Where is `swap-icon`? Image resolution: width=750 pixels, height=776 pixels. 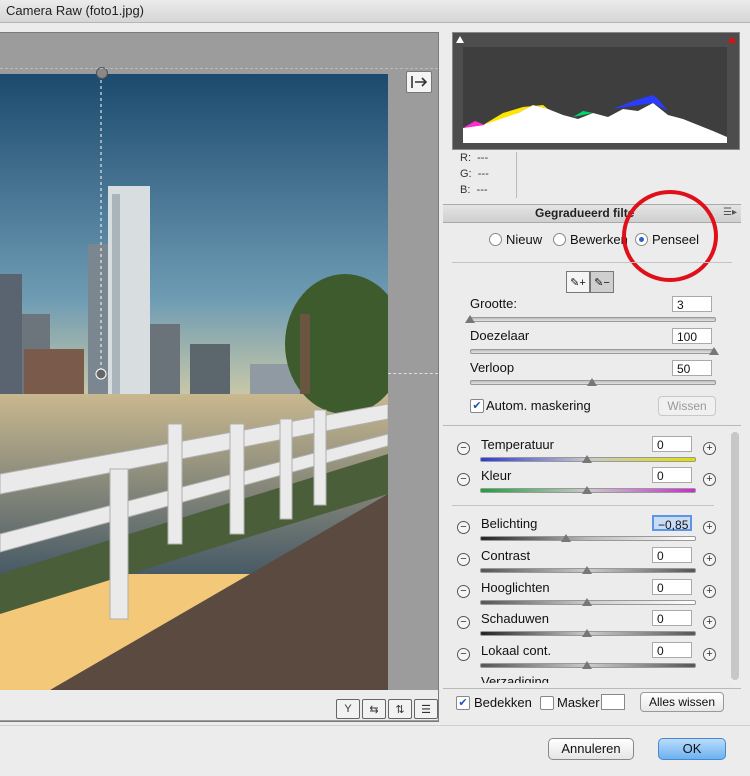 swap-icon is located at coordinates (419, 82).